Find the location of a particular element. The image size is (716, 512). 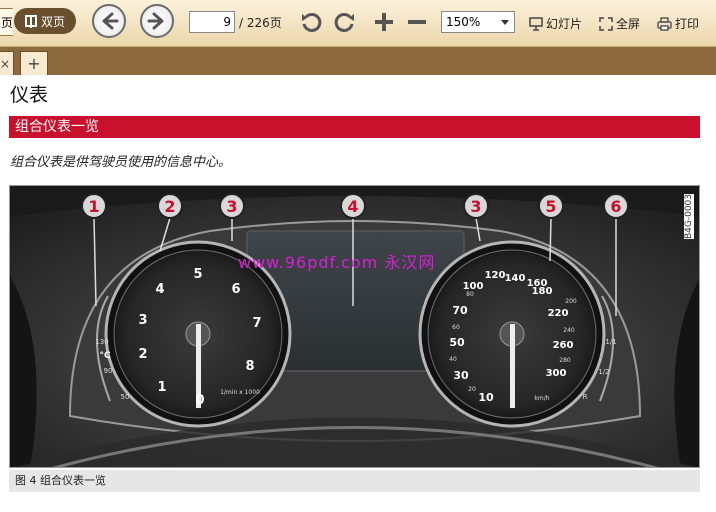

rotate-left-button is located at coordinates (311, 24).